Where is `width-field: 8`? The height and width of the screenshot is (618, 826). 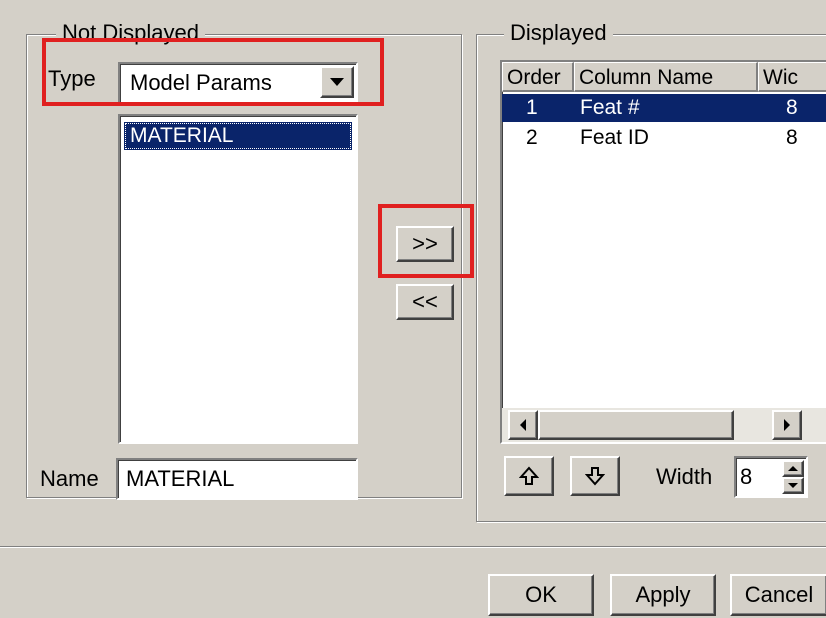 width-field: 8 is located at coordinates (771, 477).